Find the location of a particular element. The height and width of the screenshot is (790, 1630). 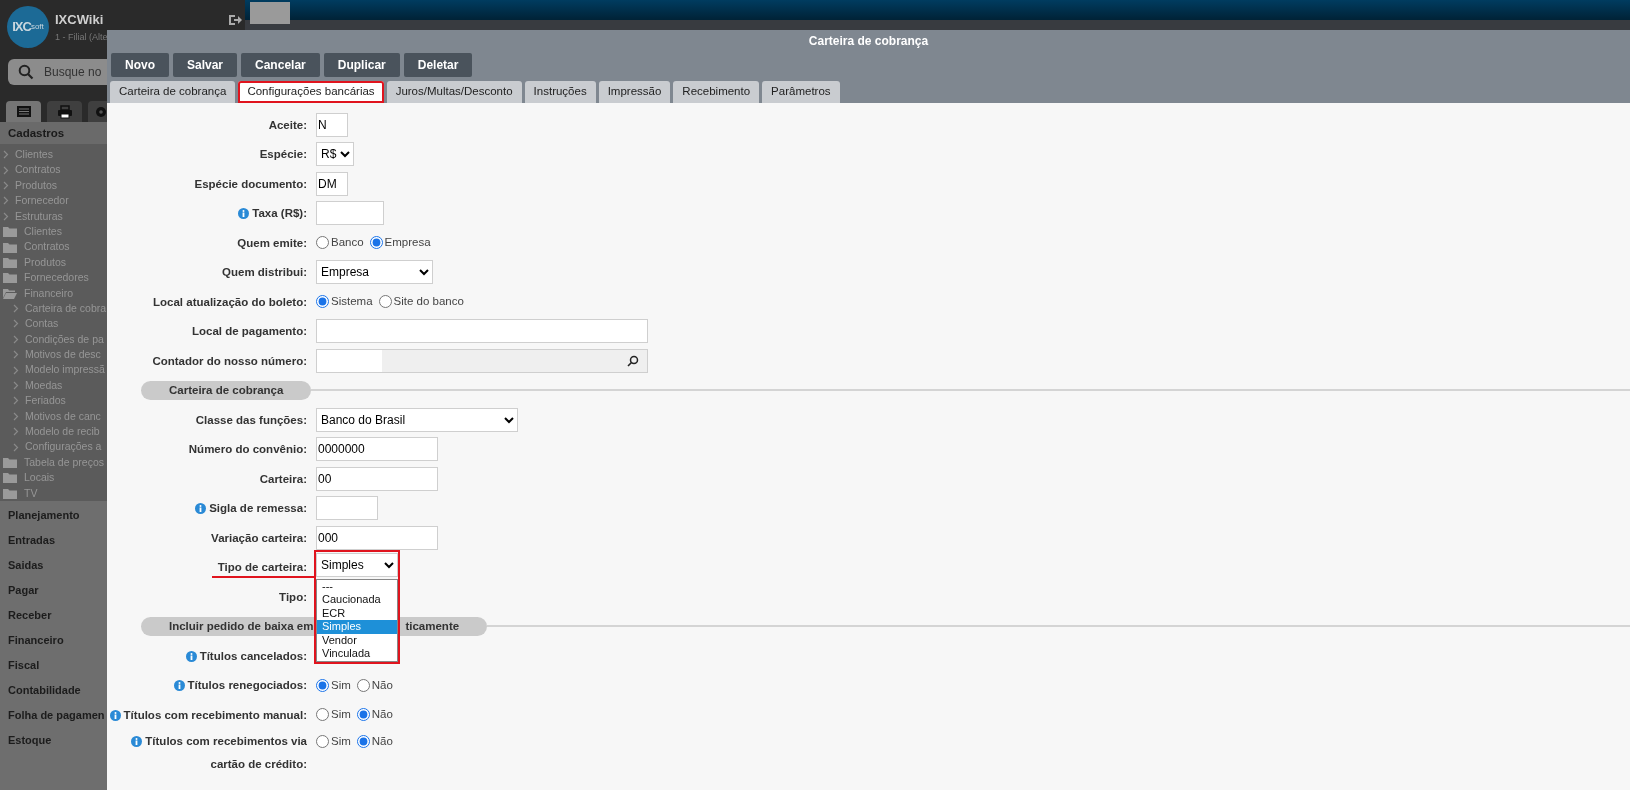

section-title: Carteira de cobrança is located at coordinates (226, 390).